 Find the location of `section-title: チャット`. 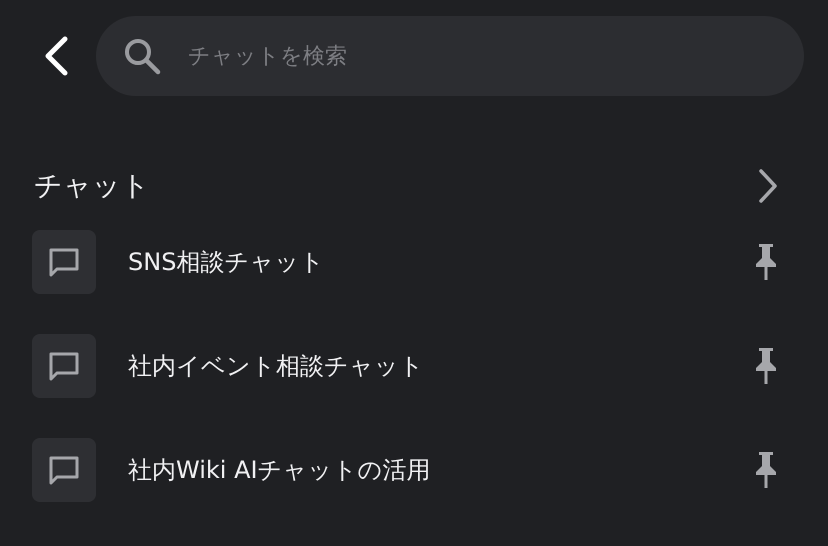

section-title: チャット is located at coordinates (92, 186).